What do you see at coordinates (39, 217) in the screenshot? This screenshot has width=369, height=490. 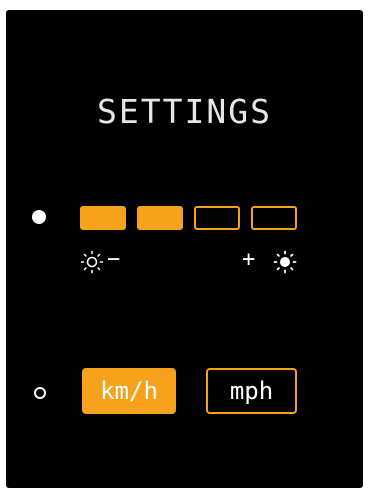 I see `brightness-row-indicator` at bounding box center [39, 217].